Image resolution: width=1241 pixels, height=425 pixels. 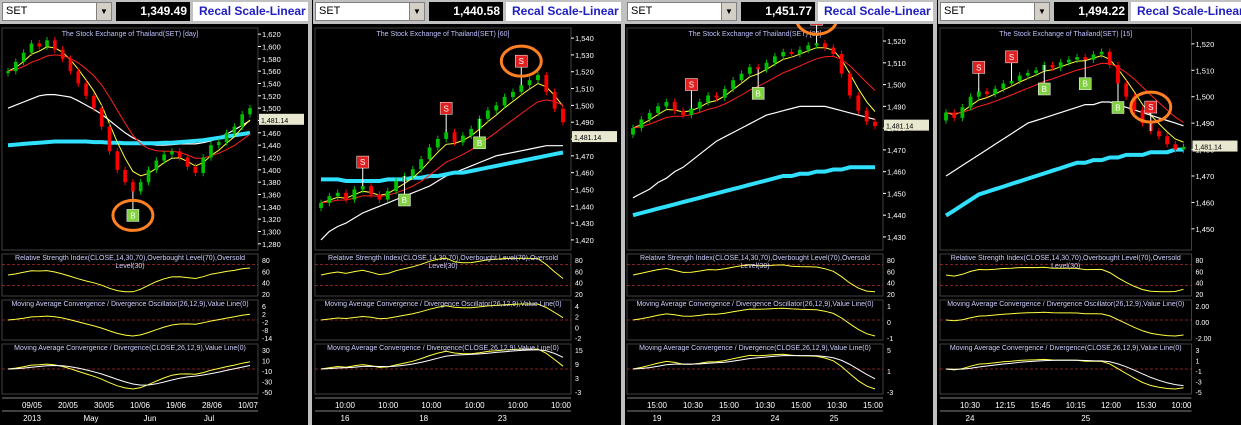 I want to click on indicator-tick-label: -30, so click(x=267, y=383).